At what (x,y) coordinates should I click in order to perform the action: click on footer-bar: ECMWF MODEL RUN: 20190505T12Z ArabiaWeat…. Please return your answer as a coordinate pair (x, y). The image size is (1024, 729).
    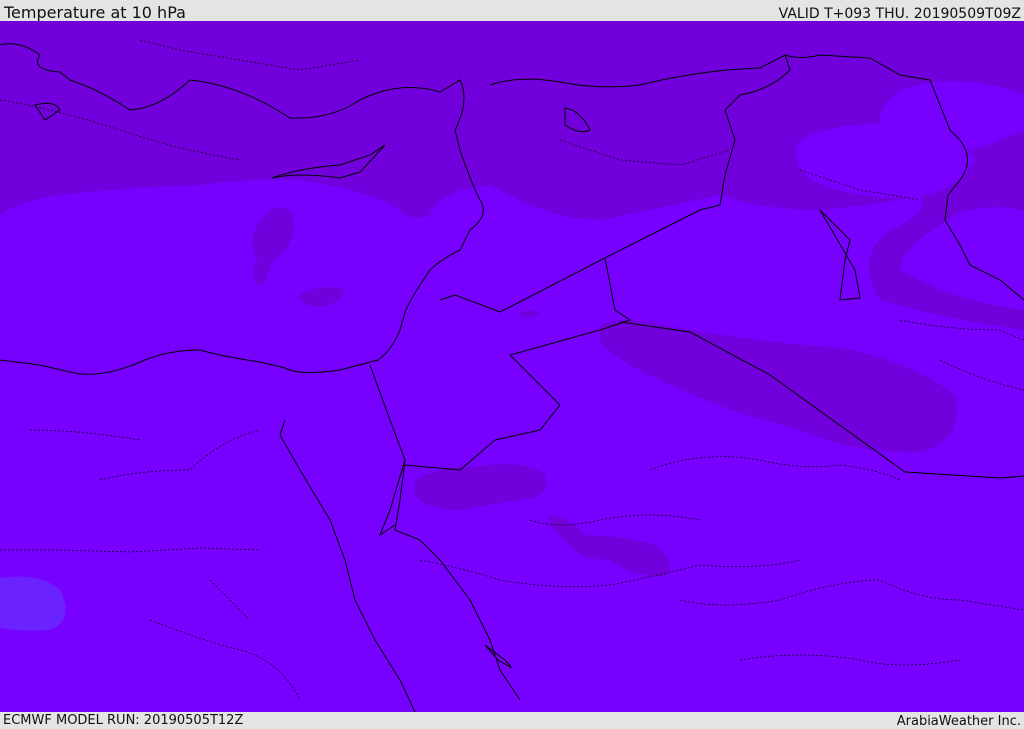
    Looking at the image, I should click on (512, 720).